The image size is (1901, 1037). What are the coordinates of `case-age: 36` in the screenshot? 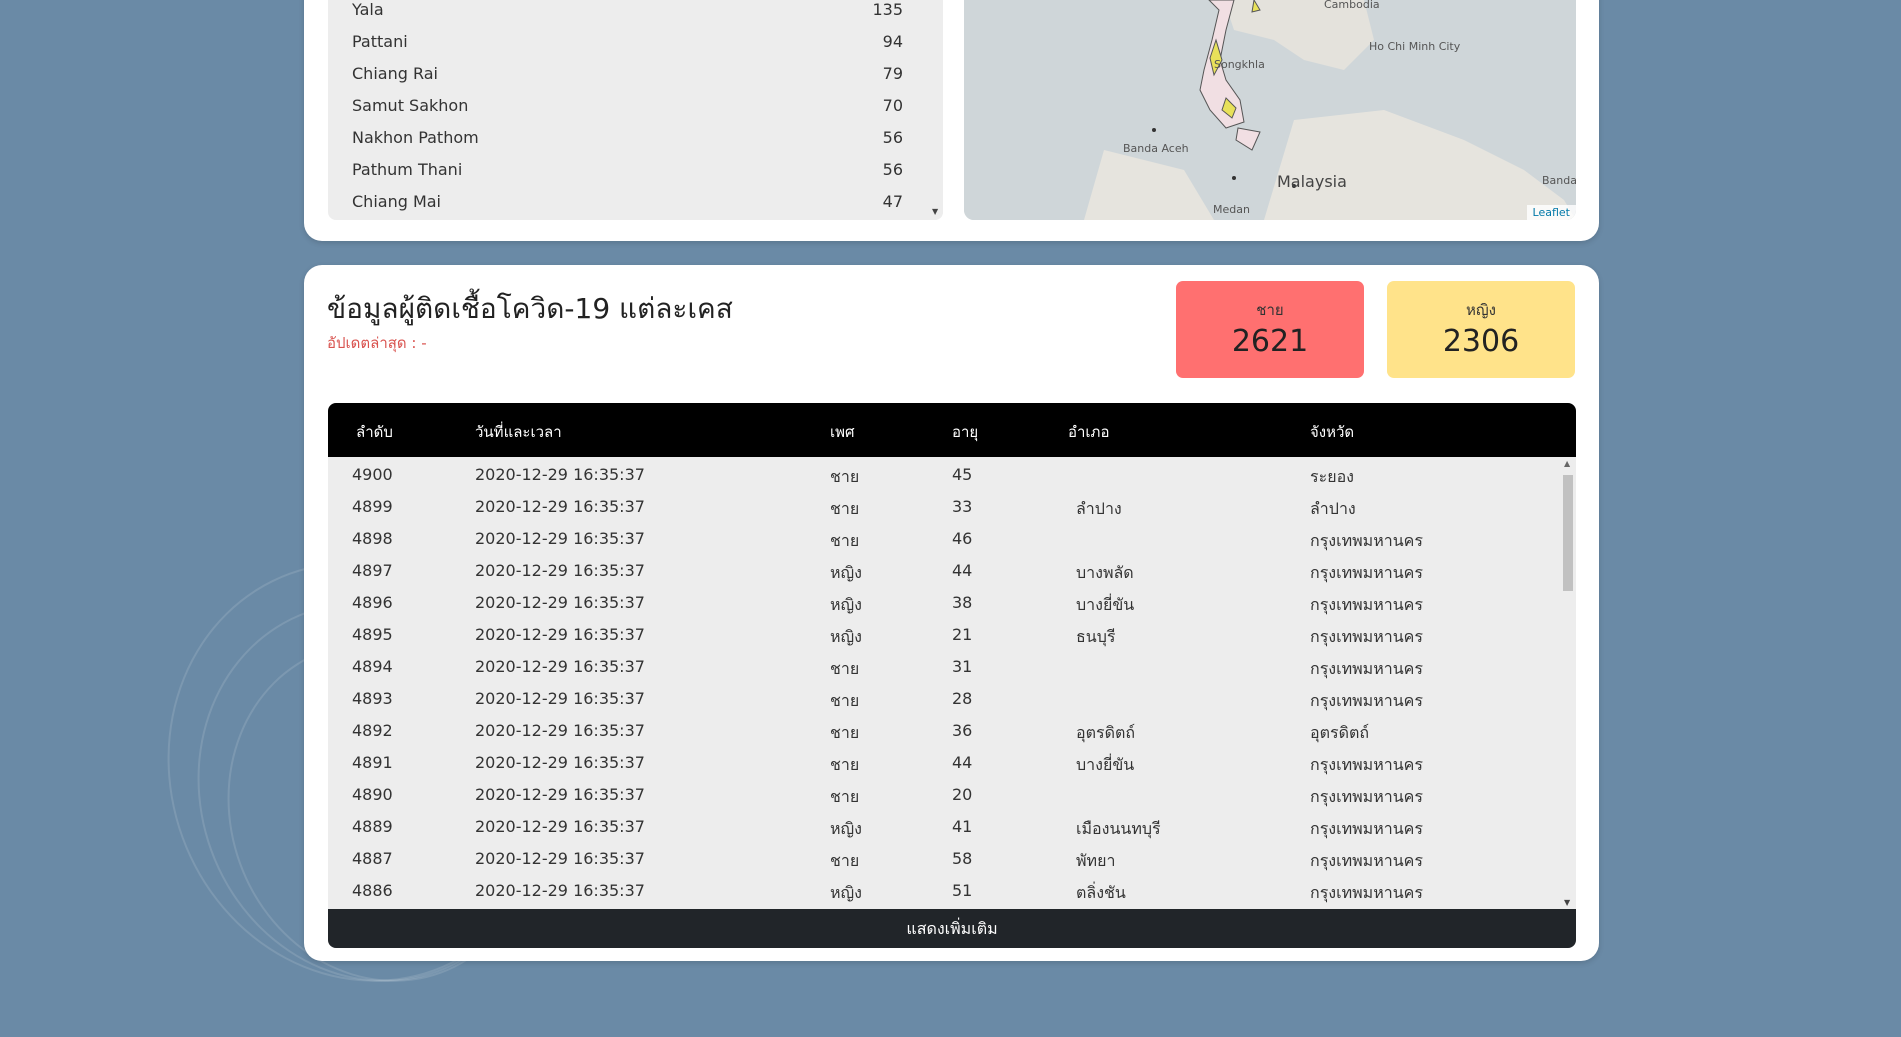 It's located at (962, 730).